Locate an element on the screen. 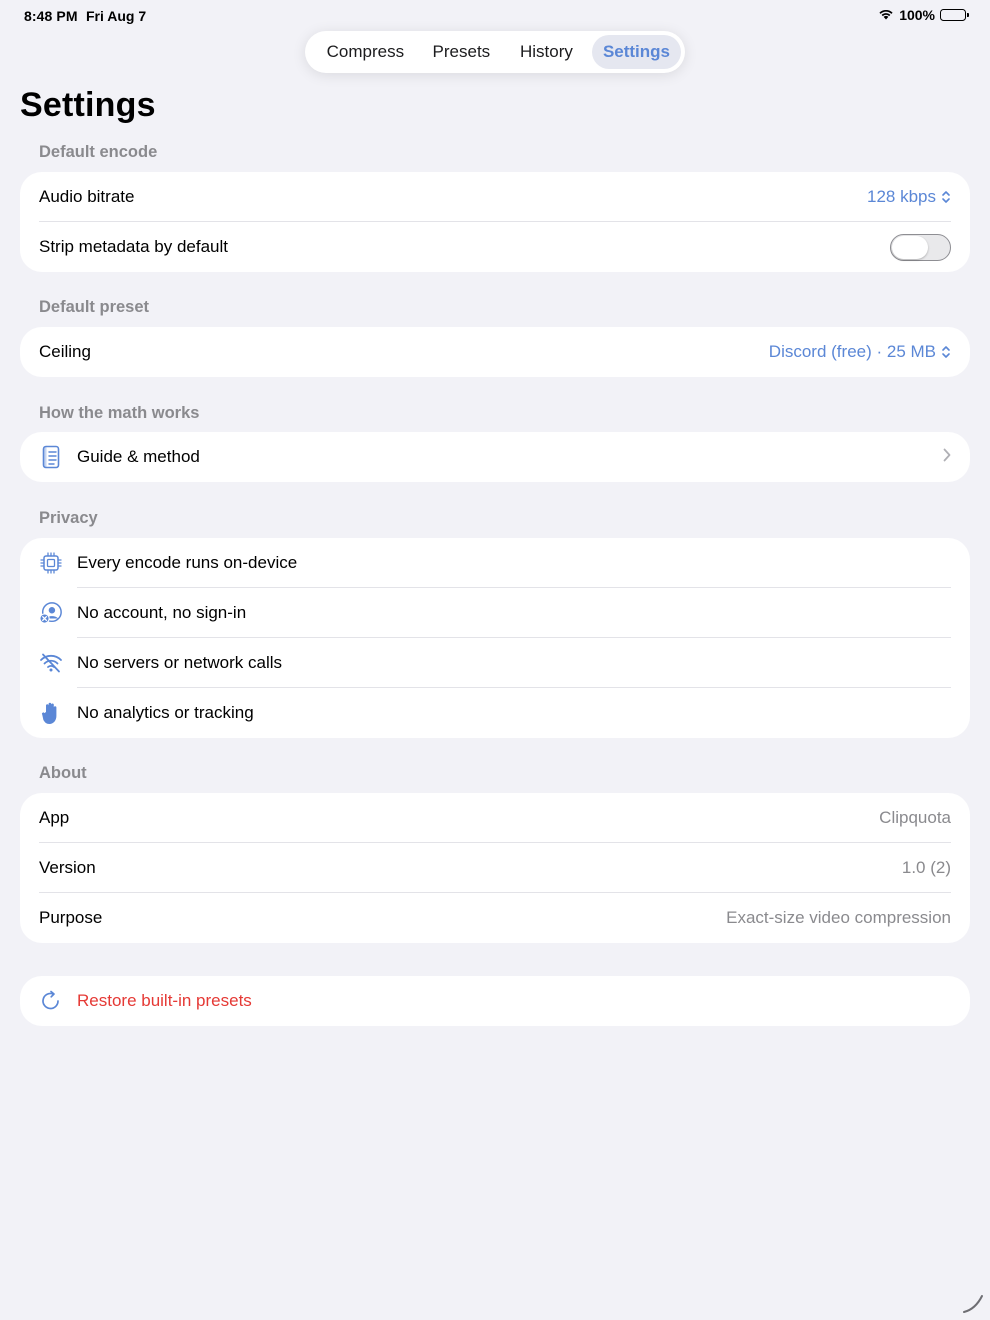 Image resolution: width=990 pixels, height=1320 pixels. tab-presets: Presets is located at coordinates (461, 52).